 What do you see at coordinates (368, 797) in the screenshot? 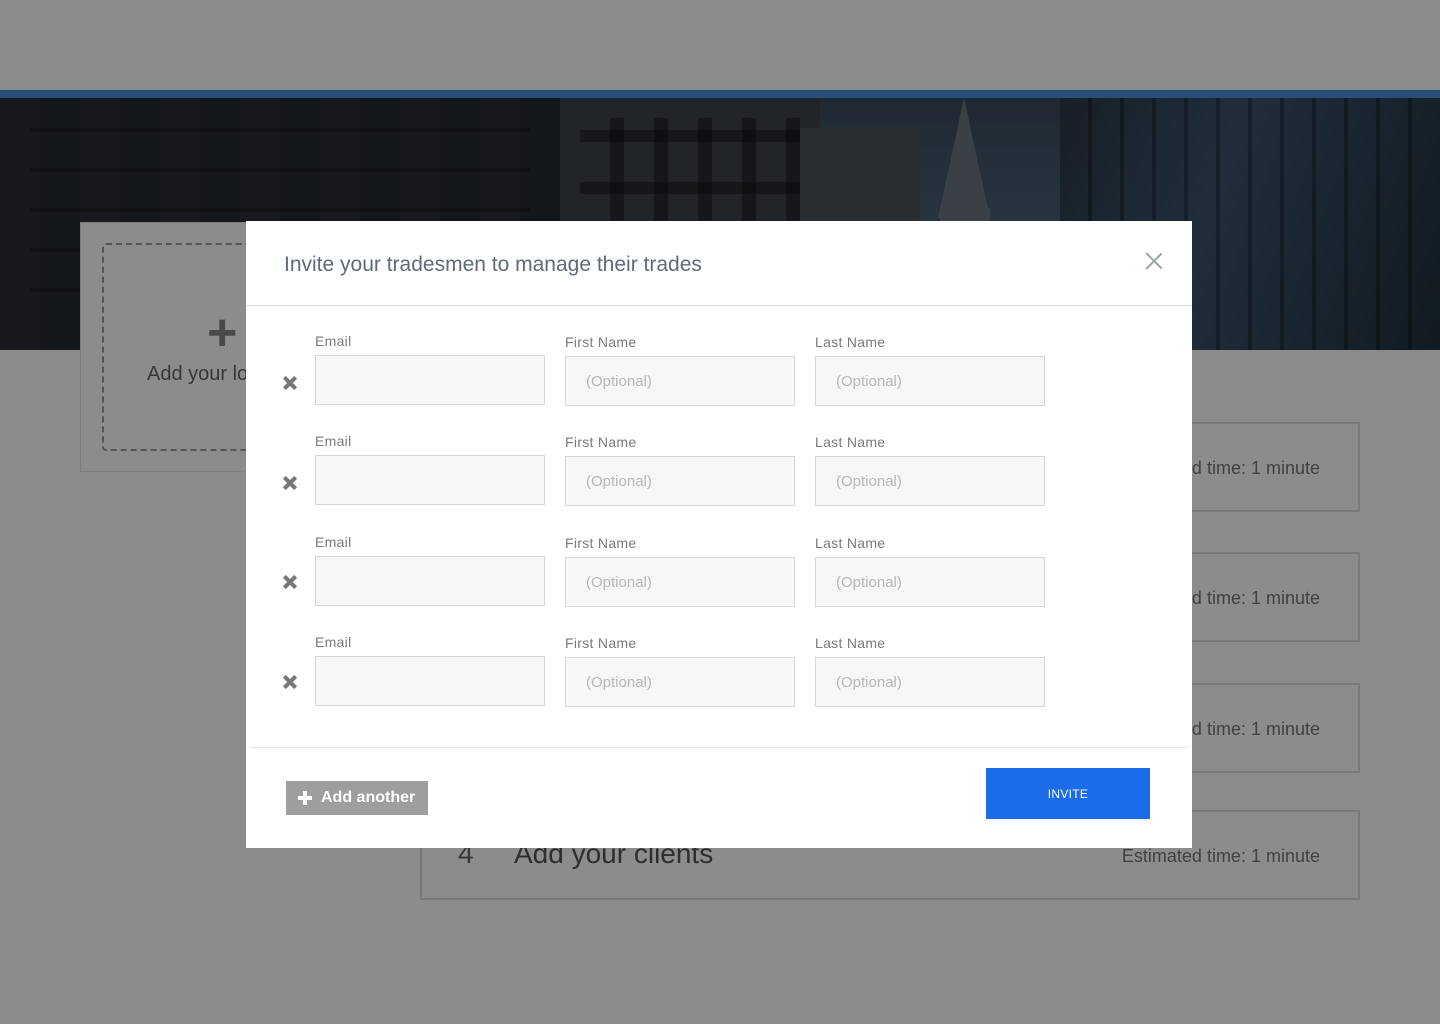
I see `add-another-label: Add another` at bounding box center [368, 797].